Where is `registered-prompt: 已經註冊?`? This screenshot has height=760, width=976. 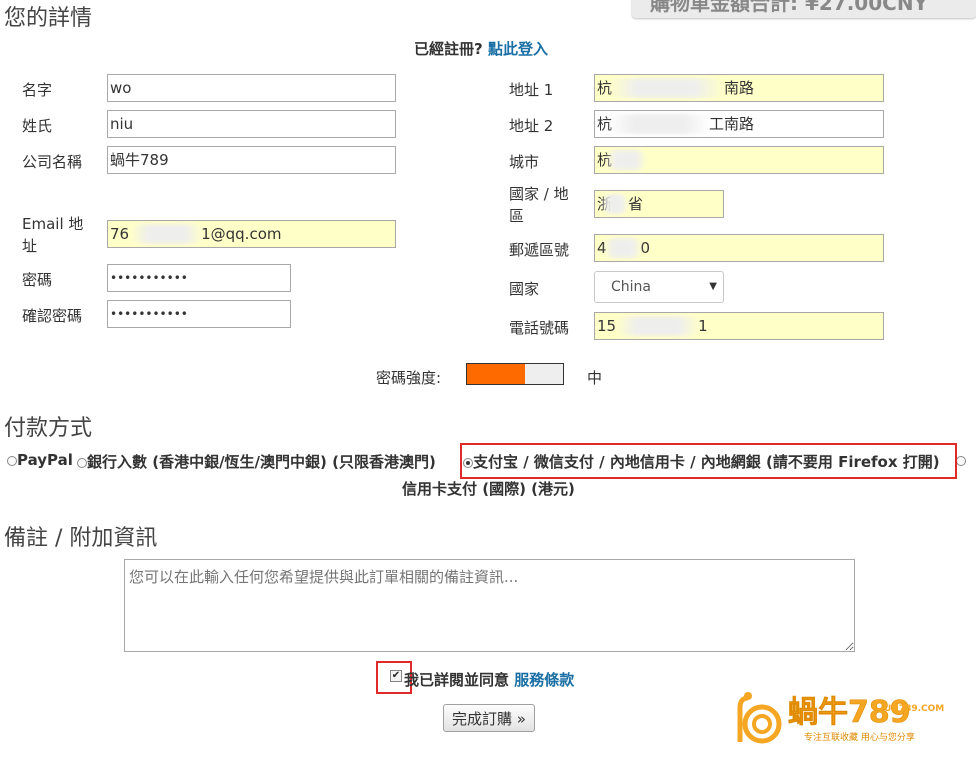
registered-prompt: 已經註冊? is located at coordinates (448, 49).